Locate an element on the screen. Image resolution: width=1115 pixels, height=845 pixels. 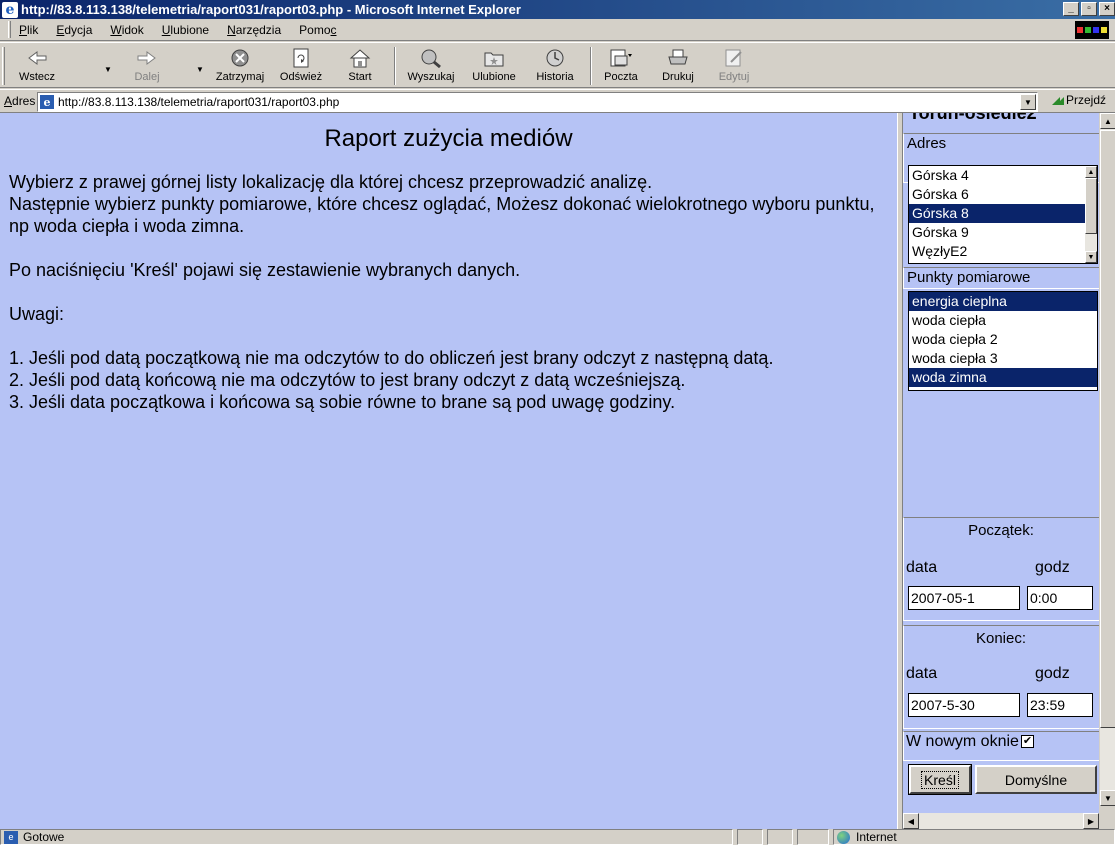
end-hour-input: 23:59 is located at coordinates (1060, 705).